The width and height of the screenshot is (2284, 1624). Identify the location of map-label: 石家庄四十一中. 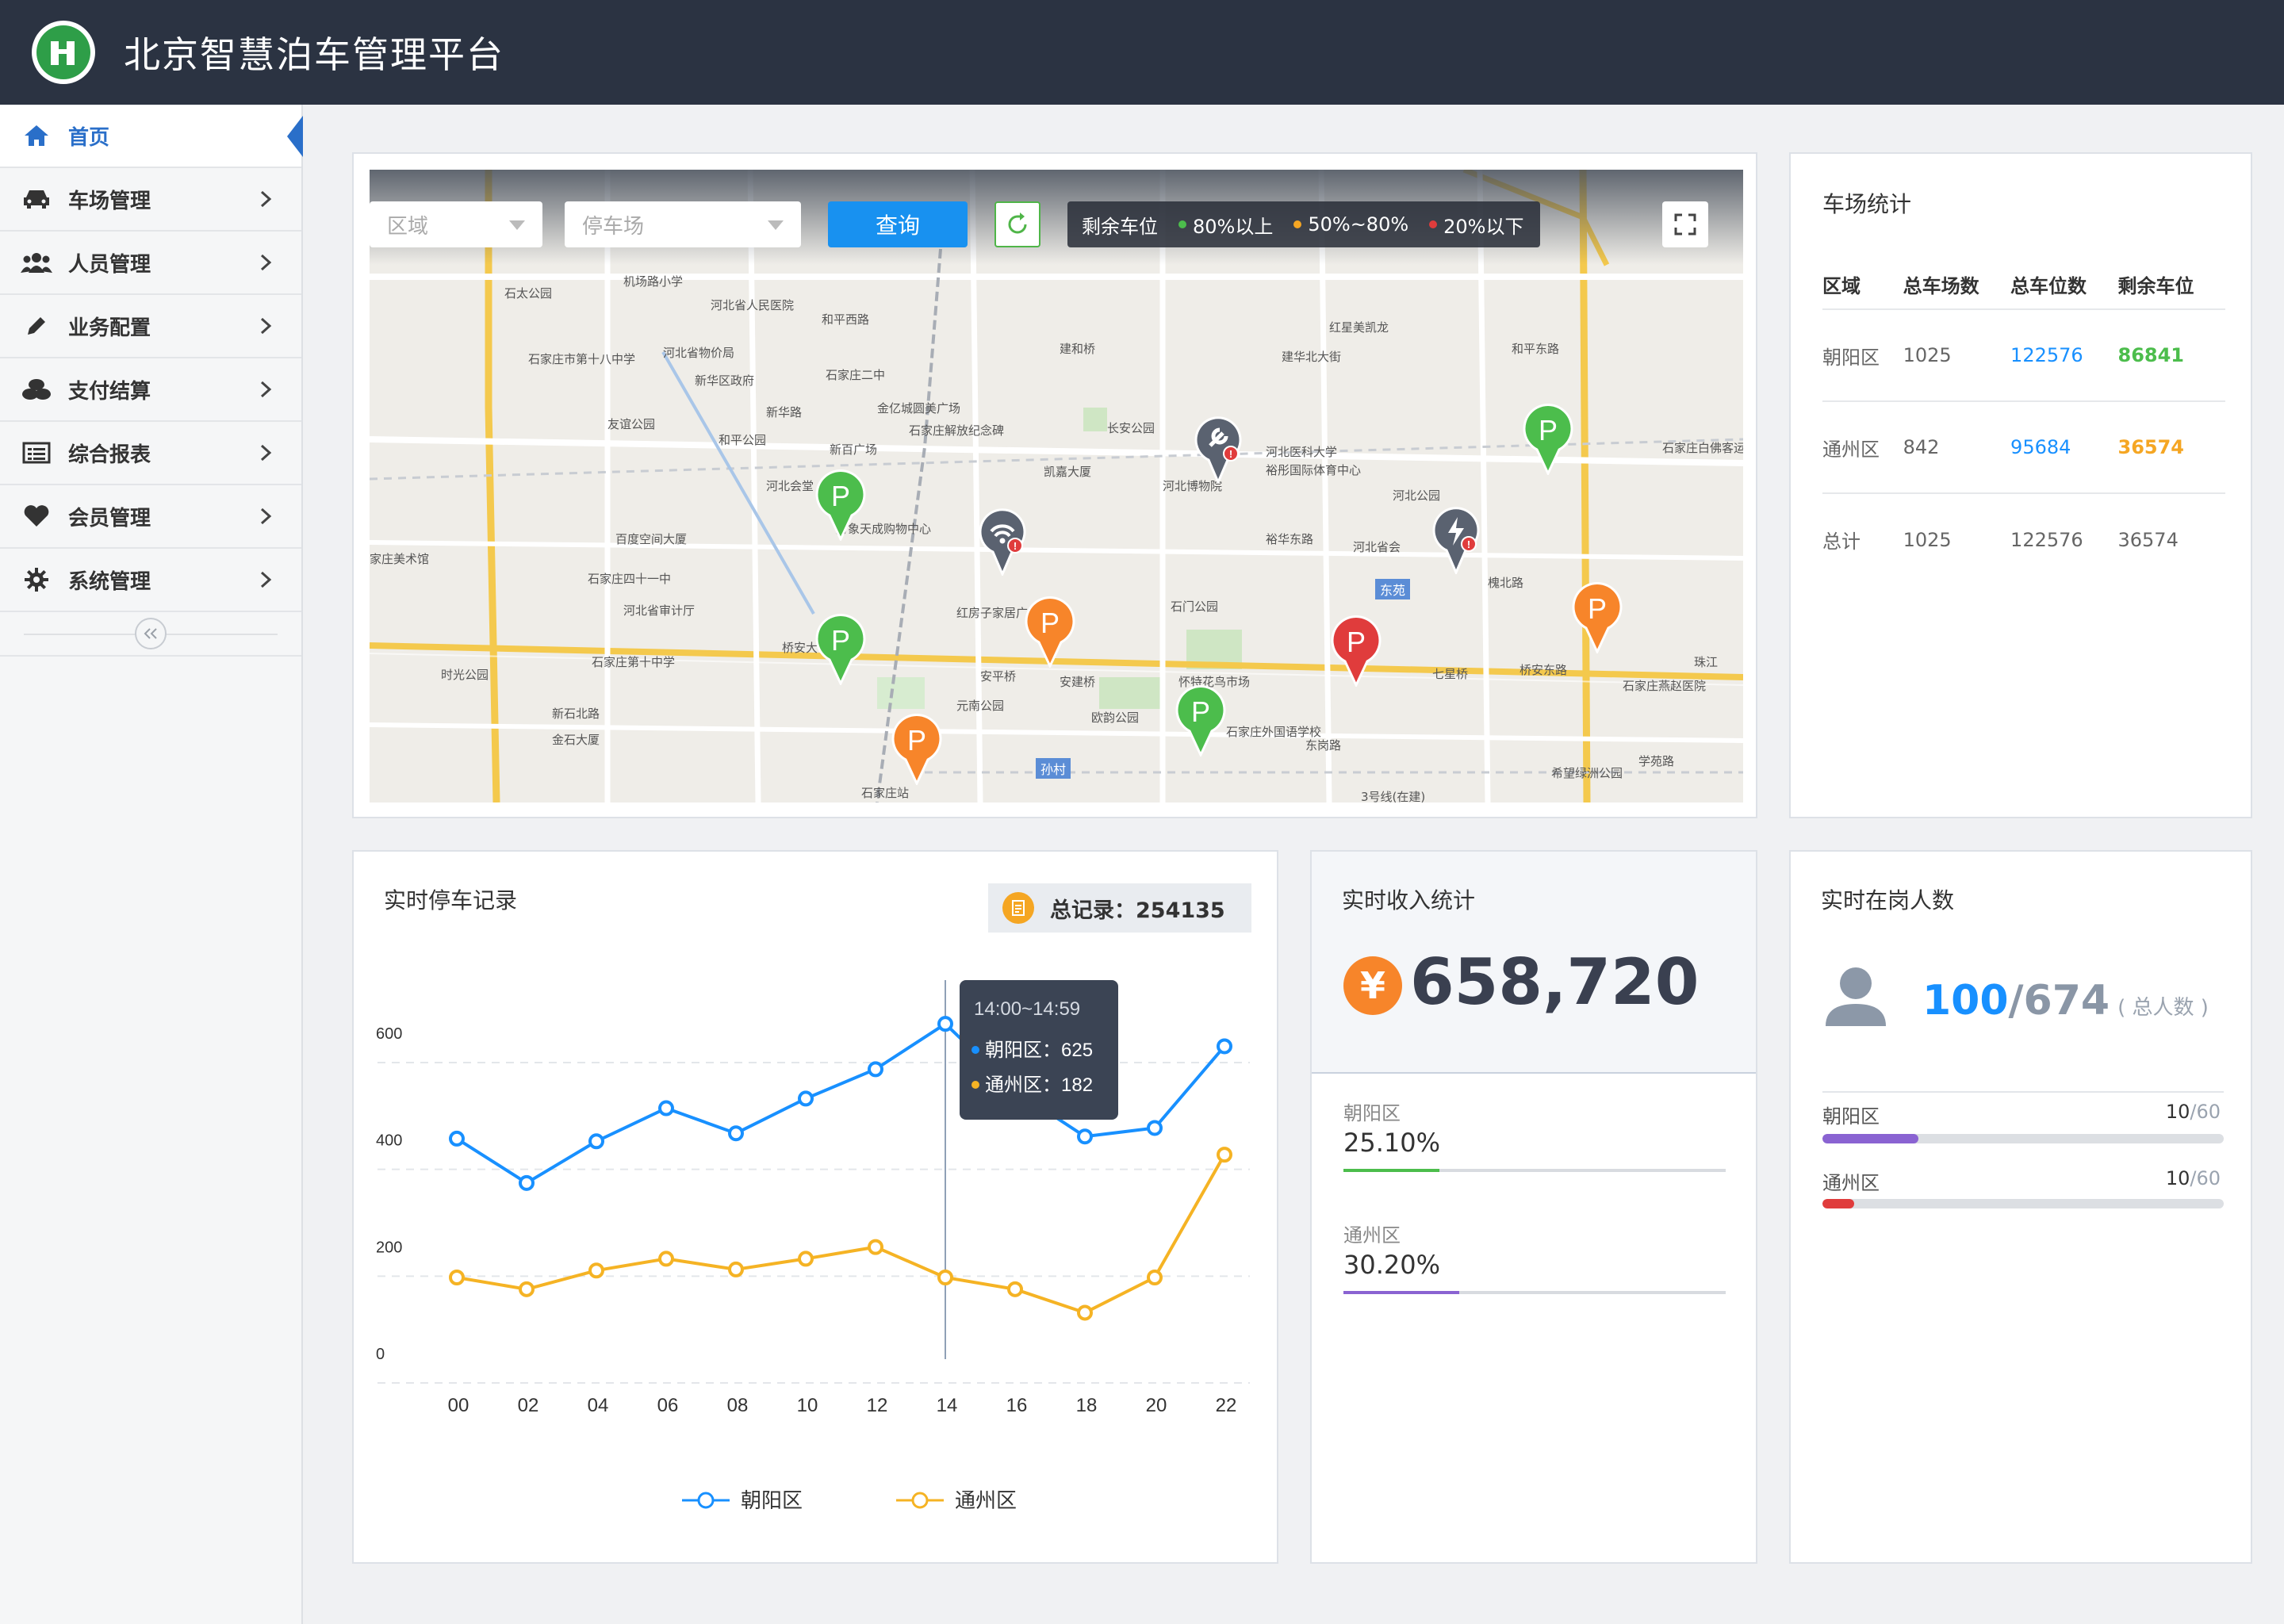
(630, 579).